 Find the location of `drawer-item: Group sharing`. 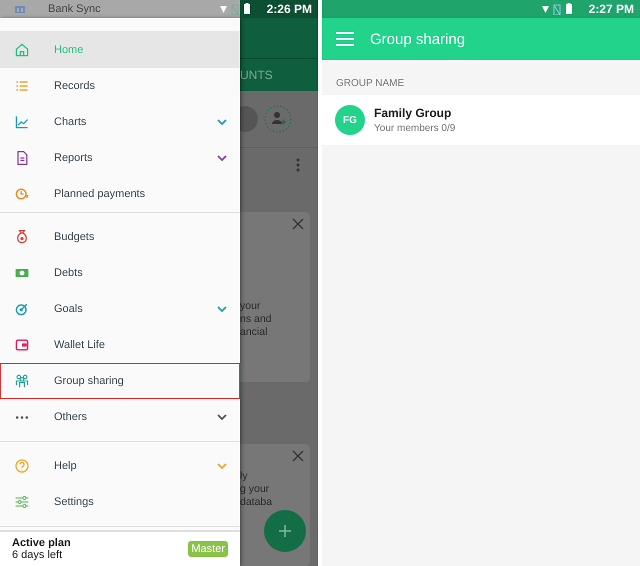

drawer-item: Group sharing is located at coordinates (120, 381).